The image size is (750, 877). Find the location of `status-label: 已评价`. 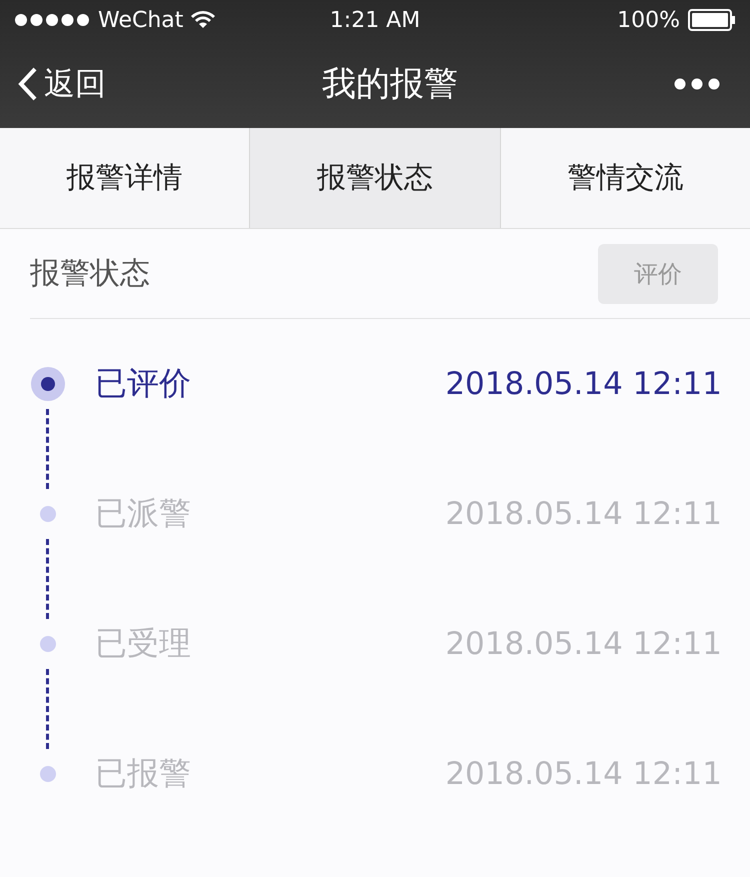

status-label: 已评价 is located at coordinates (143, 383).